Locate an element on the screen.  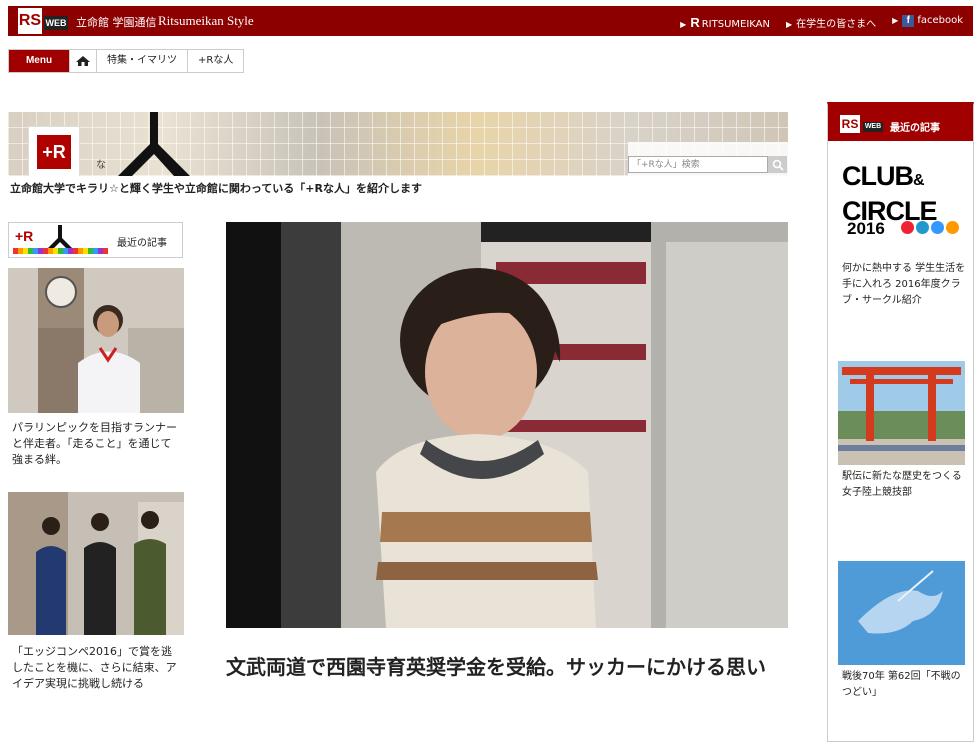
nav-plusr: +Rな人 is located at coordinates (215, 61).